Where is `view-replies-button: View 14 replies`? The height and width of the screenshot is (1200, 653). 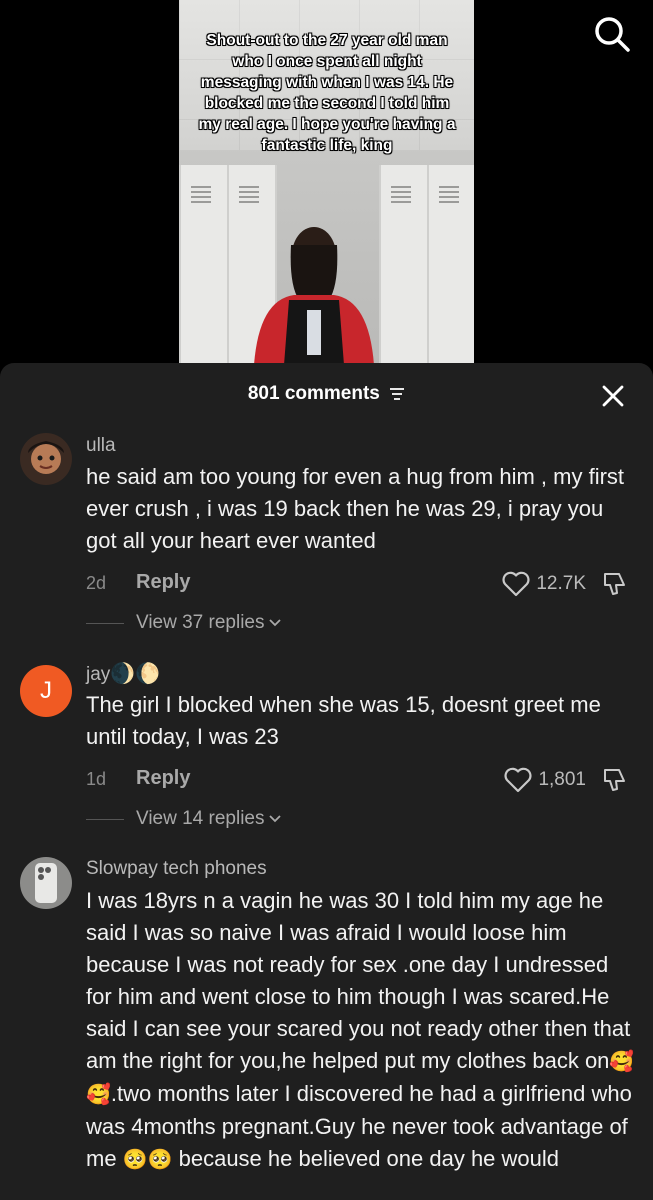
view-replies-button: View 14 replies is located at coordinates (183, 819).